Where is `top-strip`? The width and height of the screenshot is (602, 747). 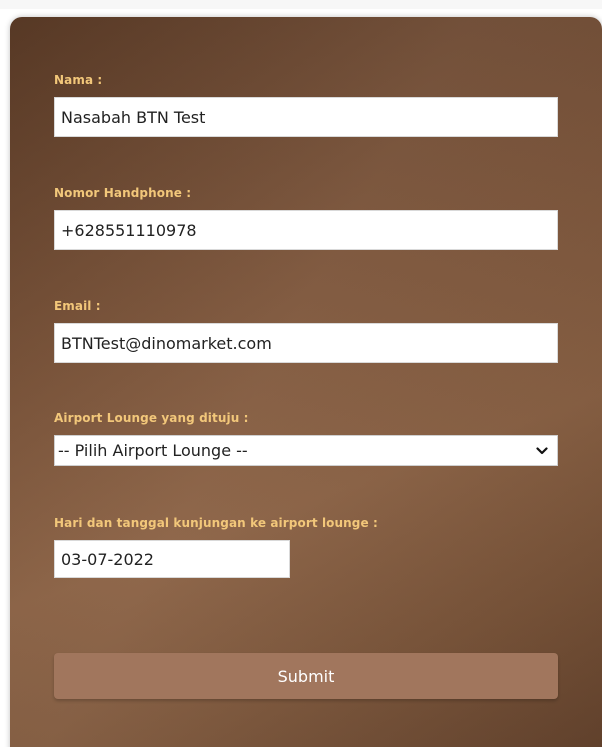 top-strip is located at coordinates (301, 4).